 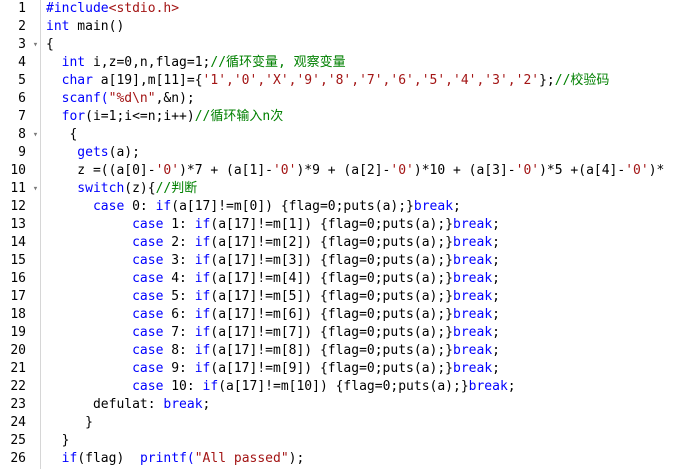 What do you see at coordinates (340, 423) in the screenshot?
I see `code-line: 24 }` at bounding box center [340, 423].